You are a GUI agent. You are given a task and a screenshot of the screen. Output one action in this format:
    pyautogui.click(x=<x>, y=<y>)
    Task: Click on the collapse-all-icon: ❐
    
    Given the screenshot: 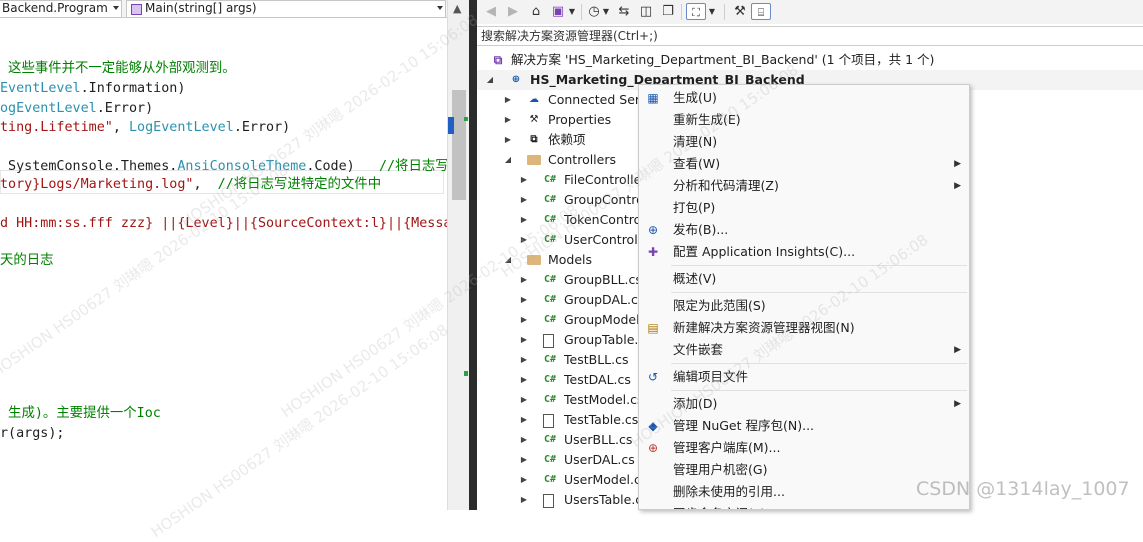 What is the action you would take?
    pyautogui.click(x=668, y=11)
    